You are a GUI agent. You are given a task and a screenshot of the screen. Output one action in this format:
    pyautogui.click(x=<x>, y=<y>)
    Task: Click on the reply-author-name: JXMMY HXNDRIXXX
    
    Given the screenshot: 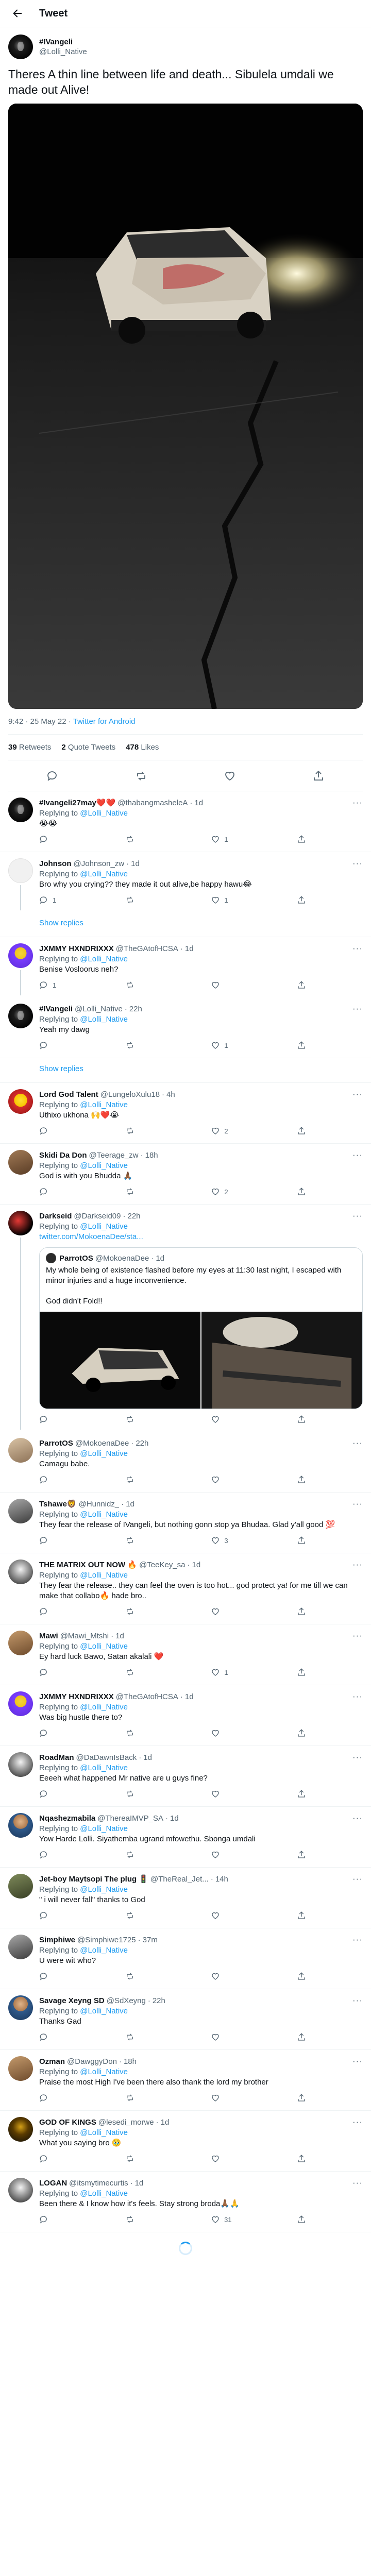 What is the action you would take?
    pyautogui.click(x=76, y=948)
    